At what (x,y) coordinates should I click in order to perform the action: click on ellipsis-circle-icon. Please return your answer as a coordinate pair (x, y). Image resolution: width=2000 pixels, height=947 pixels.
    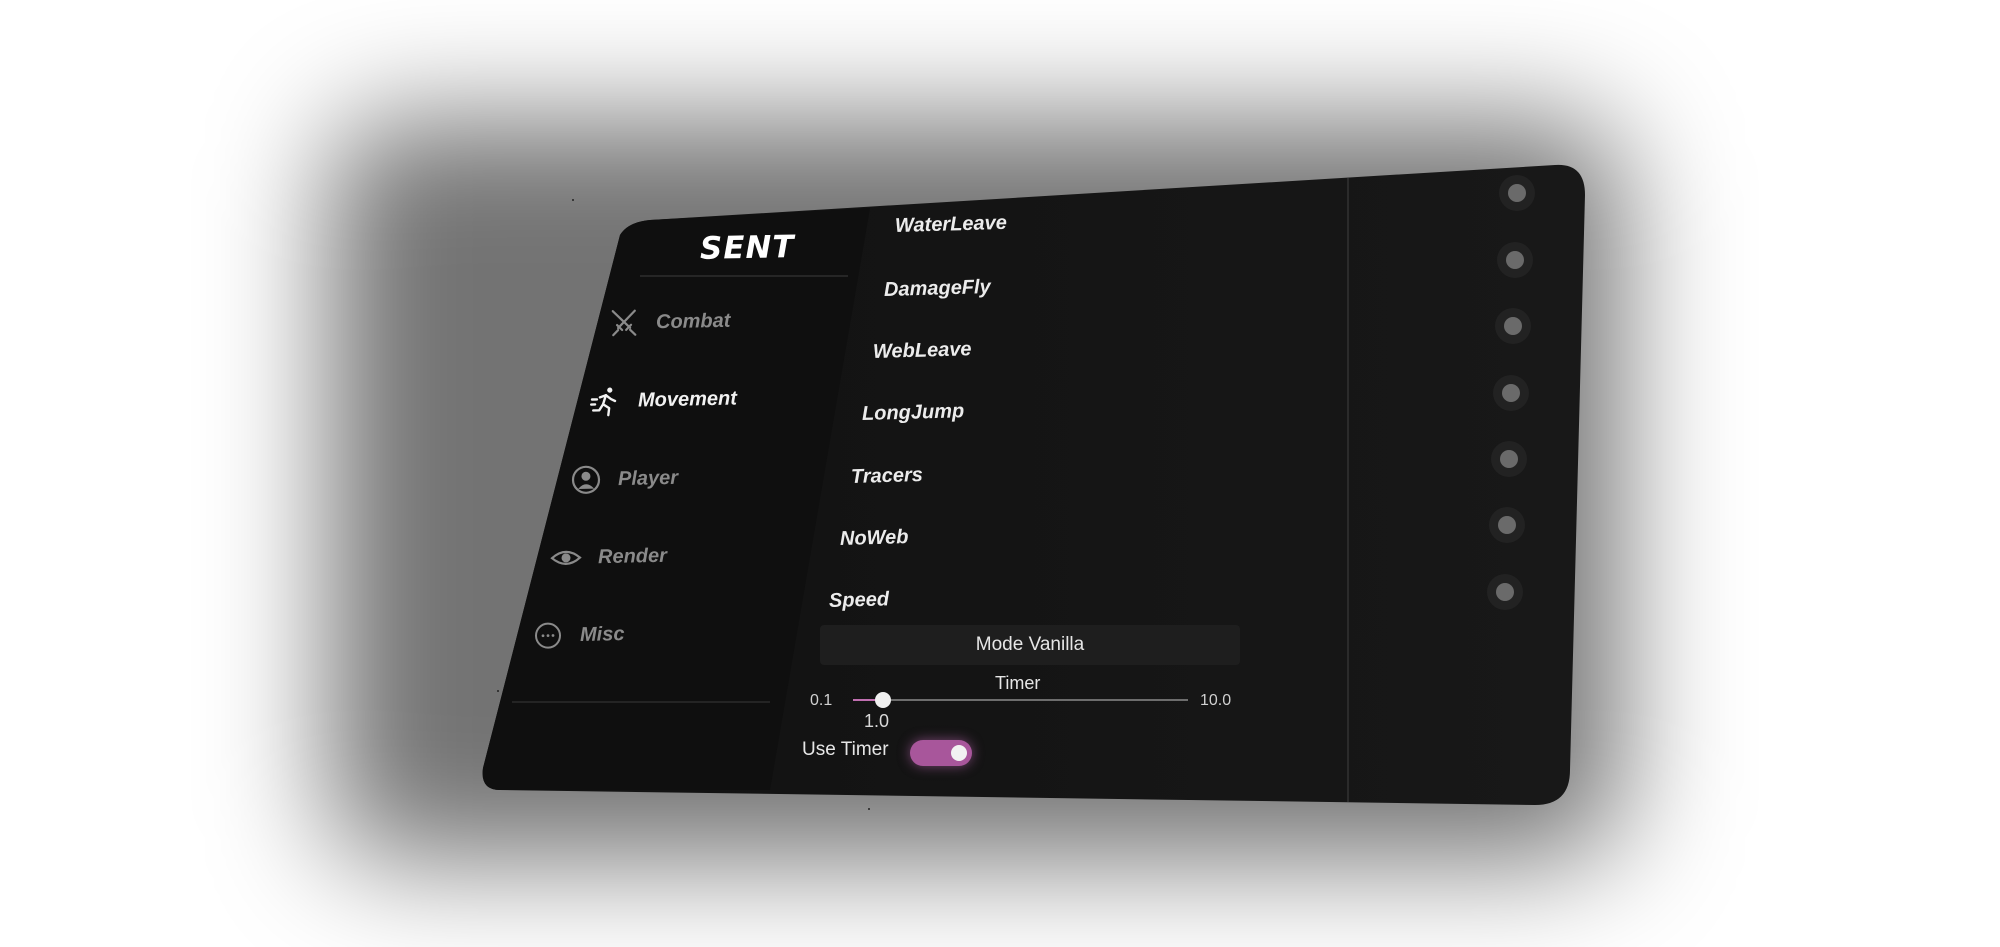
    Looking at the image, I should click on (548, 635).